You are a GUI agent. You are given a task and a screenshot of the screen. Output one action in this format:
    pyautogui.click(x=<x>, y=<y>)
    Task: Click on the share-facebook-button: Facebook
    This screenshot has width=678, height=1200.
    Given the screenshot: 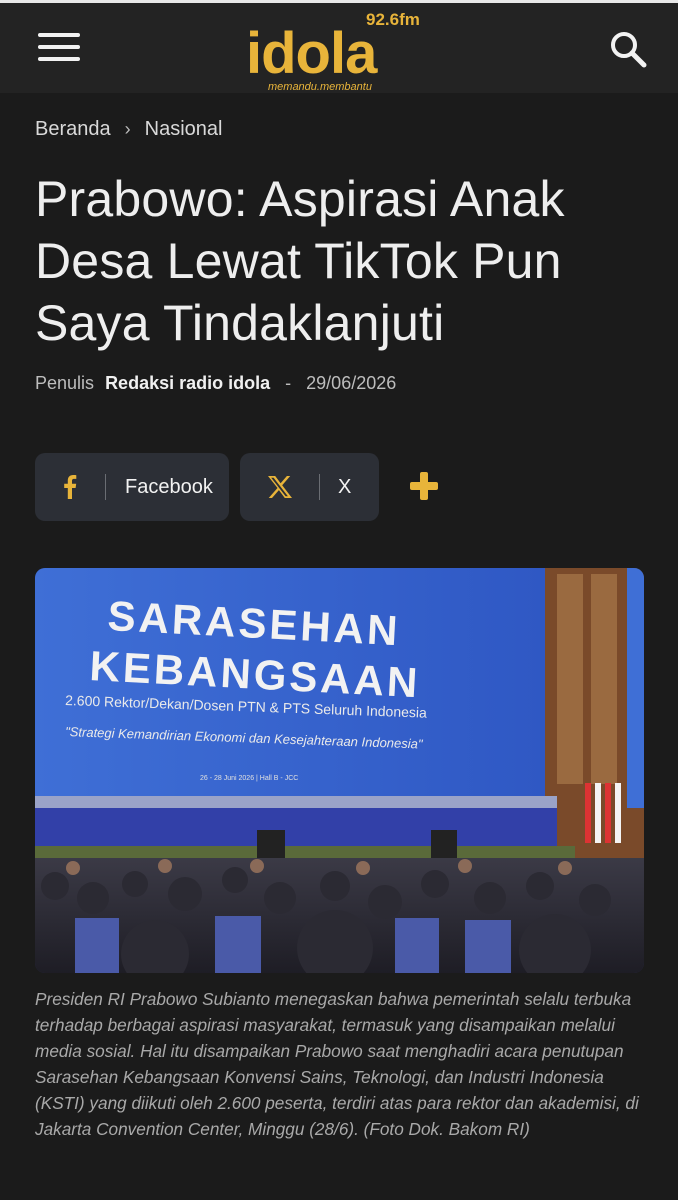 What is the action you would take?
    pyautogui.click(x=132, y=487)
    